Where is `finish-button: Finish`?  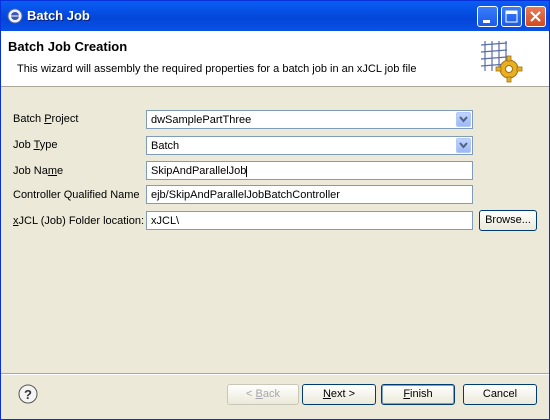
finish-button: Finish is located at coordinates (418, 394).